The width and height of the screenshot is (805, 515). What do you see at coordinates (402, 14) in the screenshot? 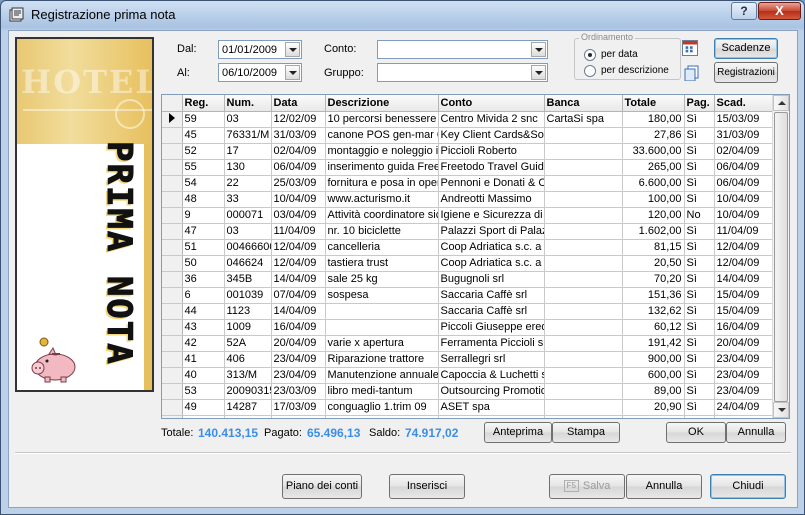
I see `title-bar: Registrazione prima nota ? X` at bounding box center [402, 14].